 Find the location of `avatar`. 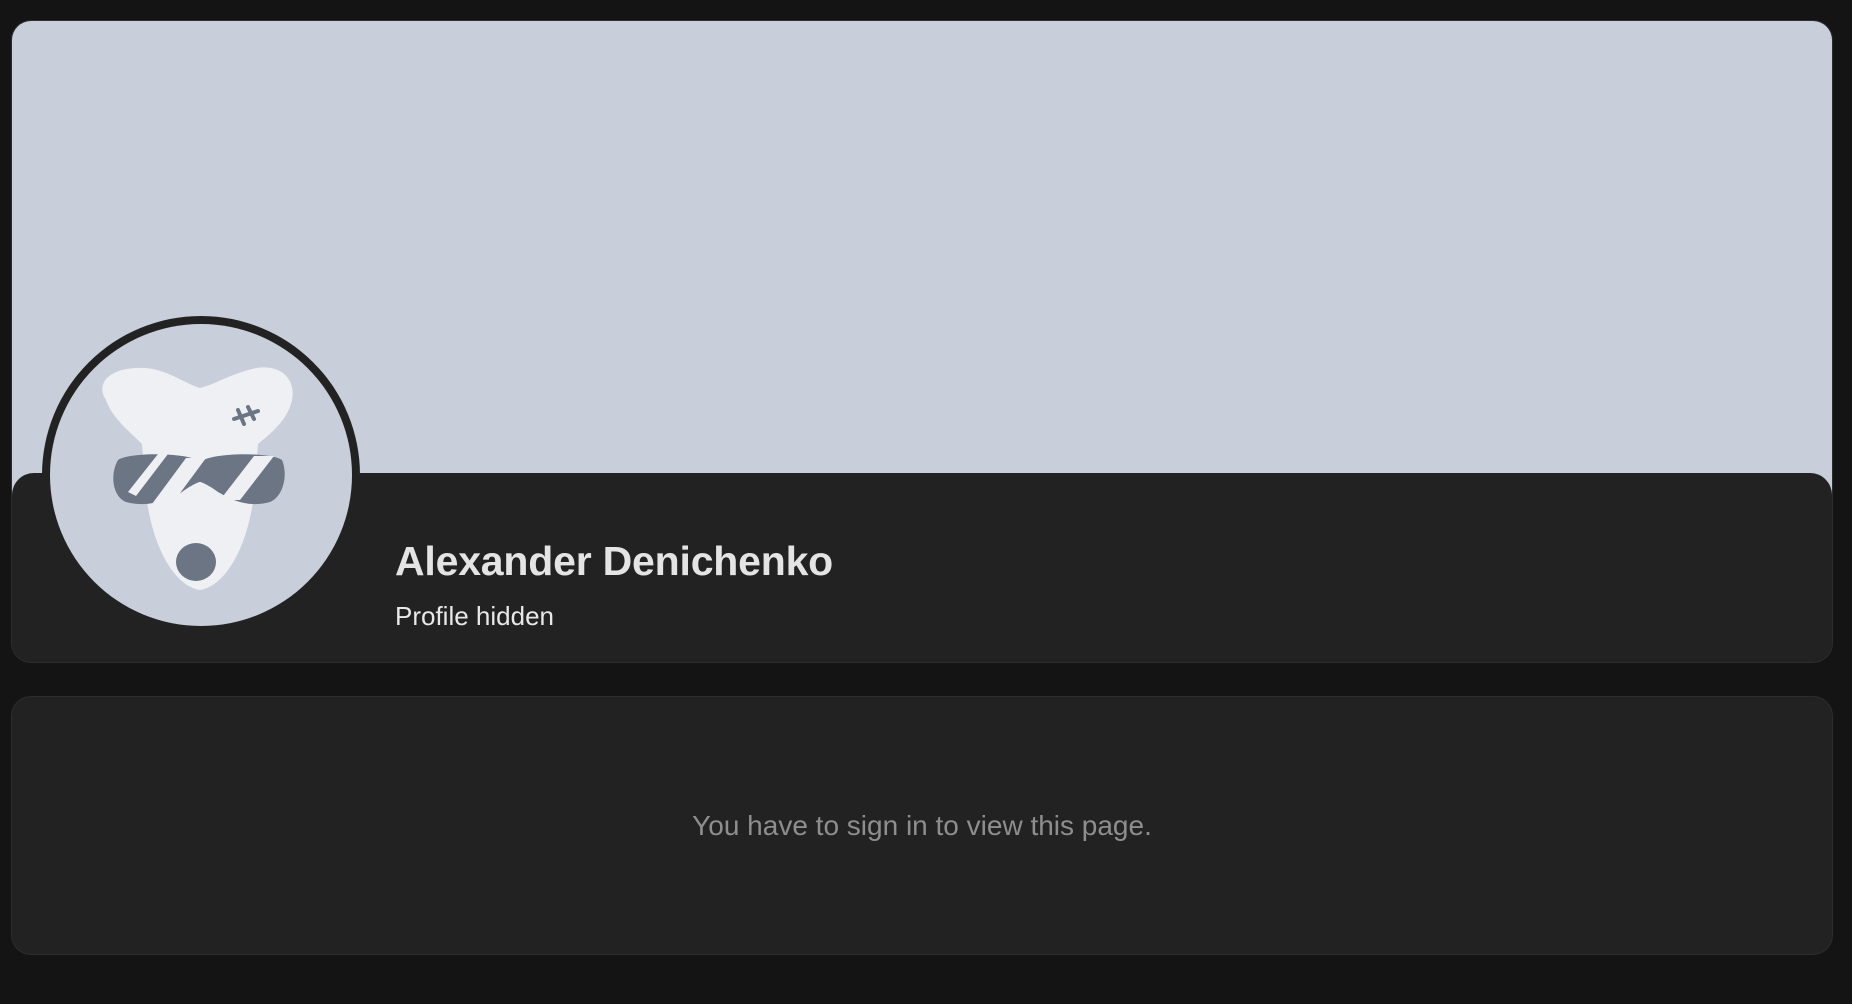

avatar is located at coordinates (201, 475).